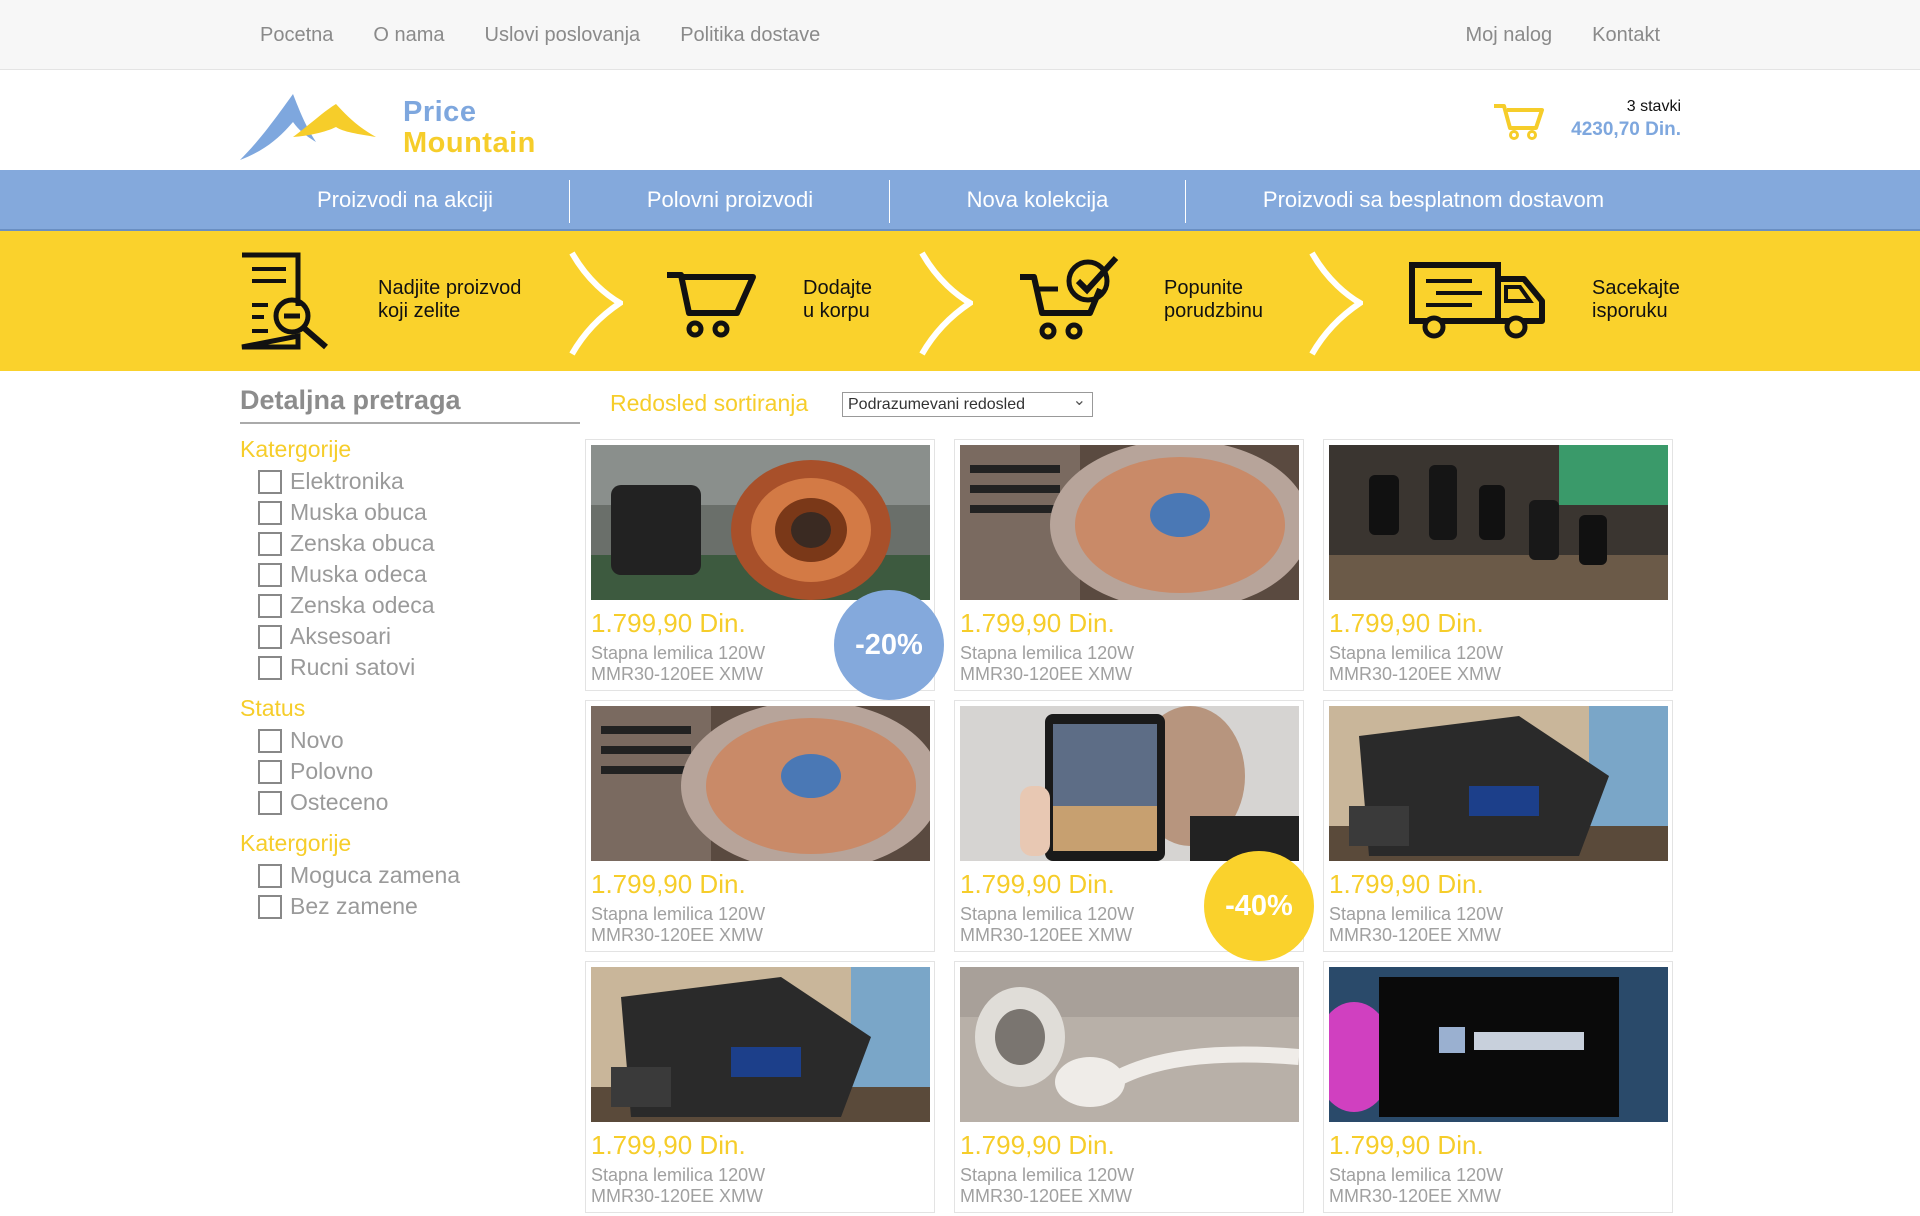  Describe the element at coordinates (1069, 297) in the screenshot. I see `cart-check-icon` at that location.